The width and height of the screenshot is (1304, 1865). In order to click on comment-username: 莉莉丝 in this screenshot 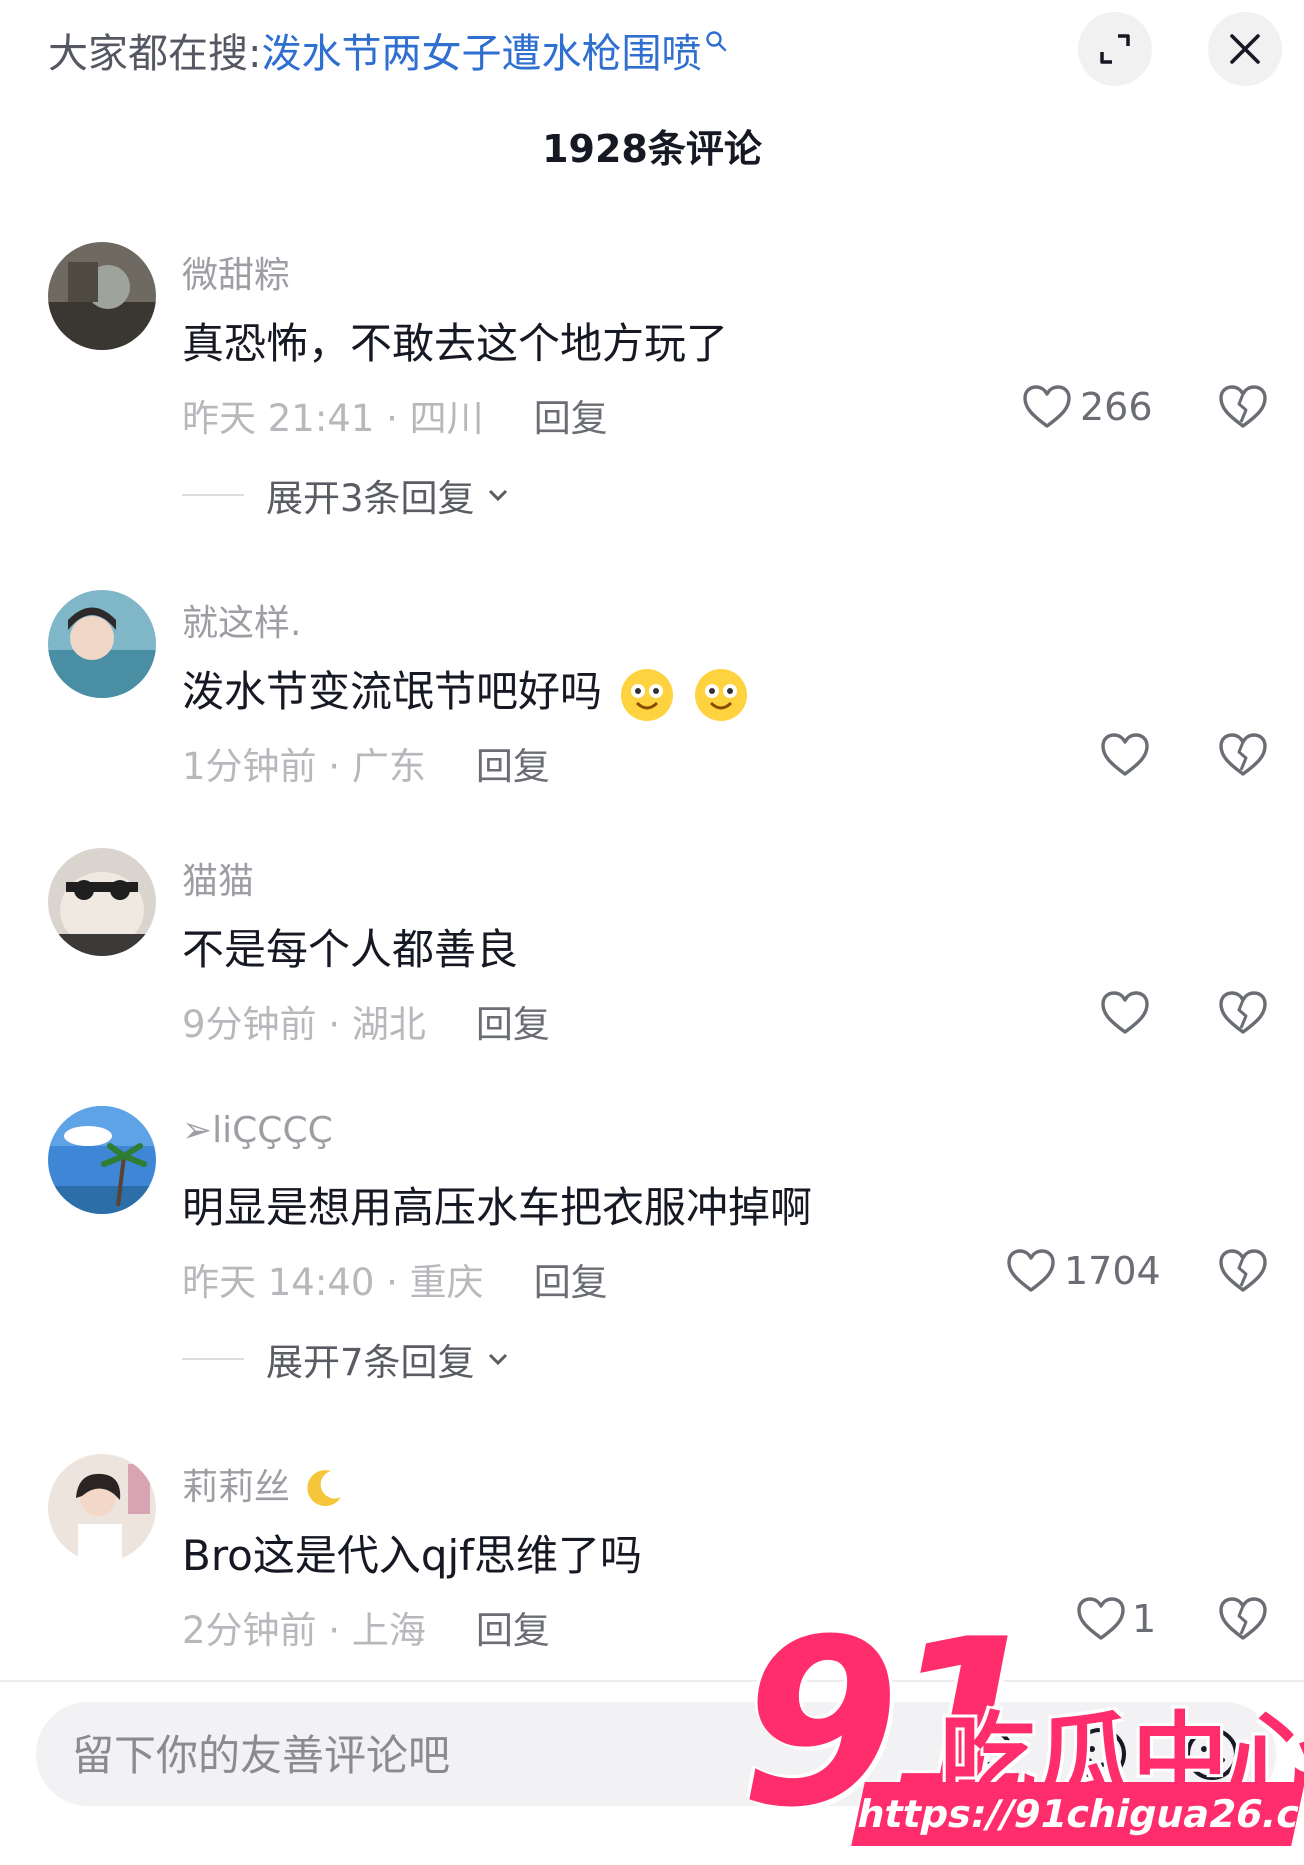, I will do `click(263, 1484)`.